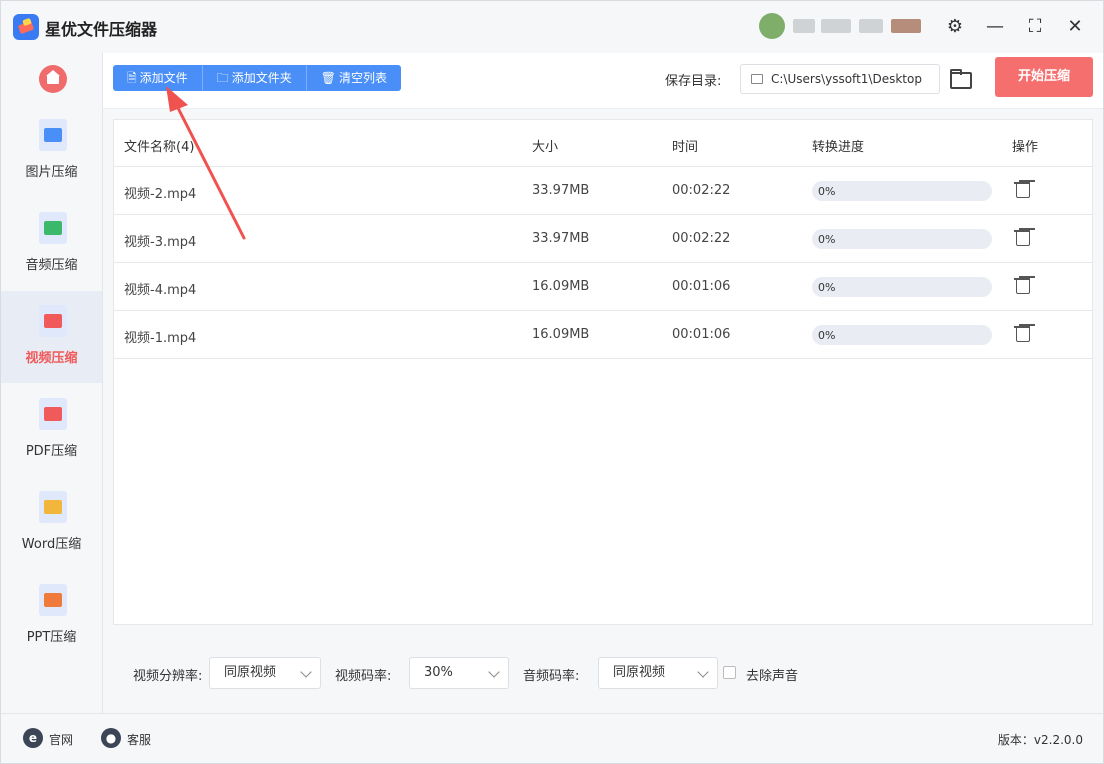  What do you see at coordinates (158, 78) in the screenshot?
I see `add-file-button: 🗎 添加文件` at bounding box center [158, 78].